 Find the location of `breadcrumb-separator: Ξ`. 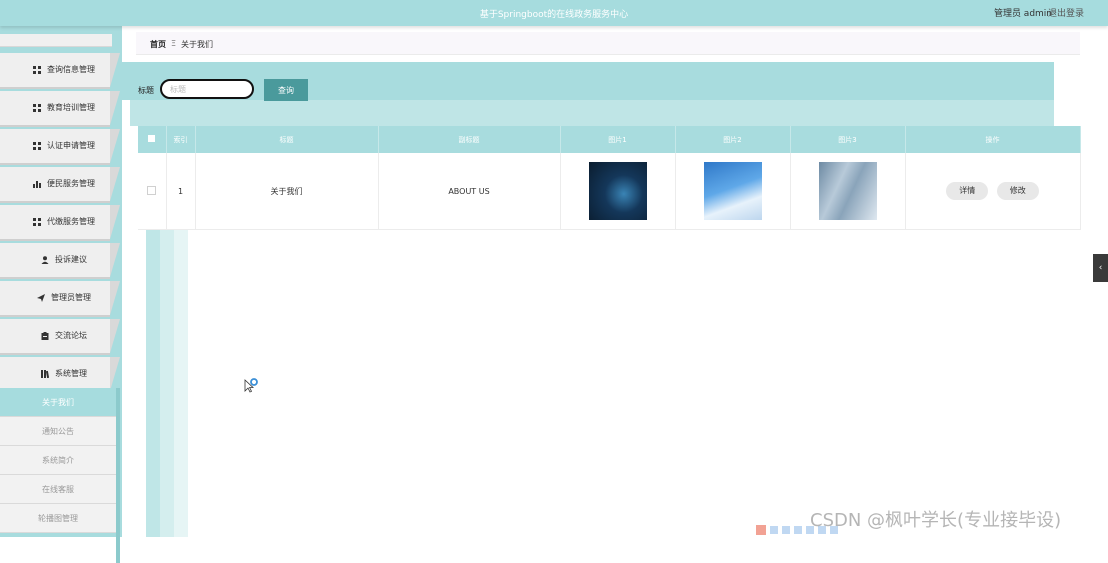

breadcrumb-separator: Ξ is located at coordinates (174, 43).